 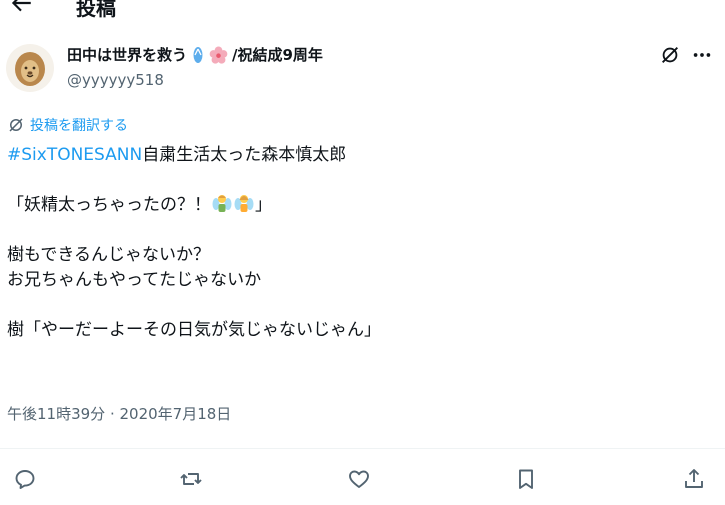 I want to click on hashtag-link: #SixTONESANN, so click(x=74, y=155).